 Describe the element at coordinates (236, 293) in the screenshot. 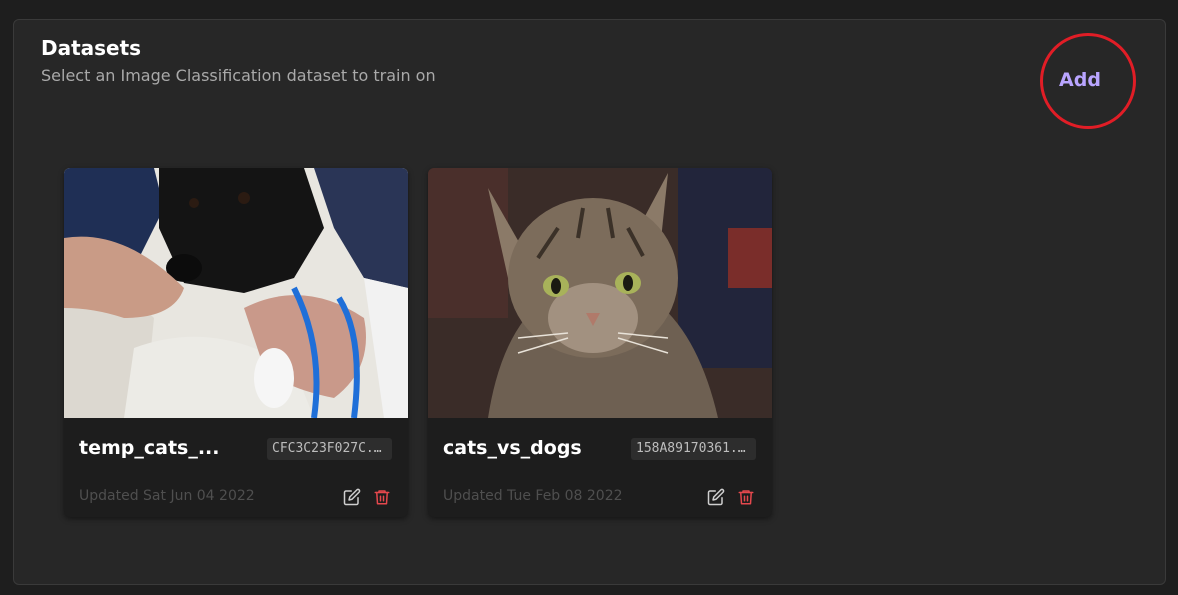

I see `dog-photo-icon` at that location.